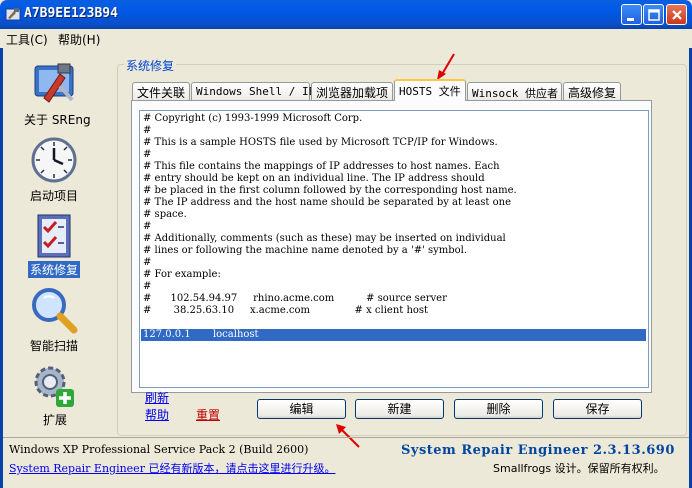 The height and width of the screenshot is (488, 692). I want to click on magnifier-icon, so click(55, 311).